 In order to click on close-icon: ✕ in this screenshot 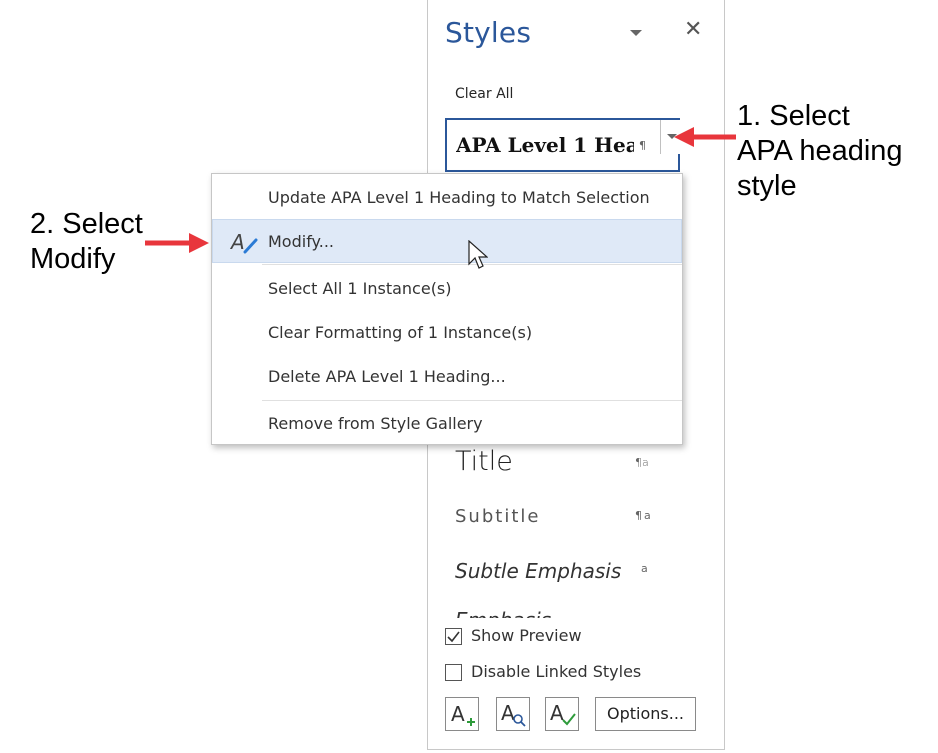, I will do `click(693, 30)`.